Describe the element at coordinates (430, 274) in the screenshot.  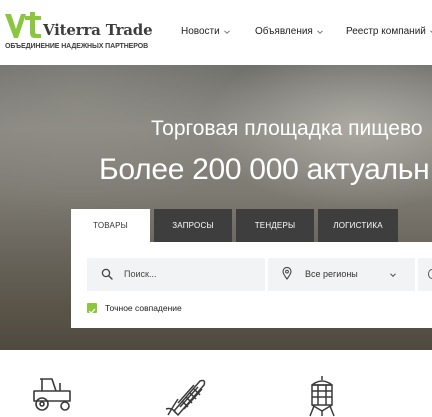
I see `filter-icon` at that location.